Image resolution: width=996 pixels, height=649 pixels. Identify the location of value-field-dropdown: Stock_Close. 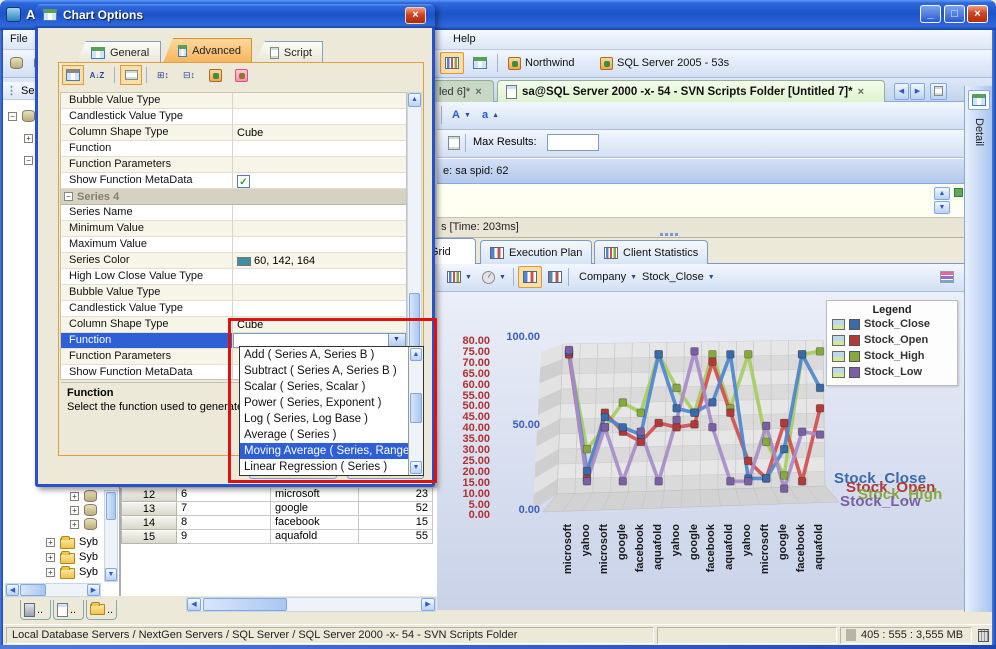
(678, 277).